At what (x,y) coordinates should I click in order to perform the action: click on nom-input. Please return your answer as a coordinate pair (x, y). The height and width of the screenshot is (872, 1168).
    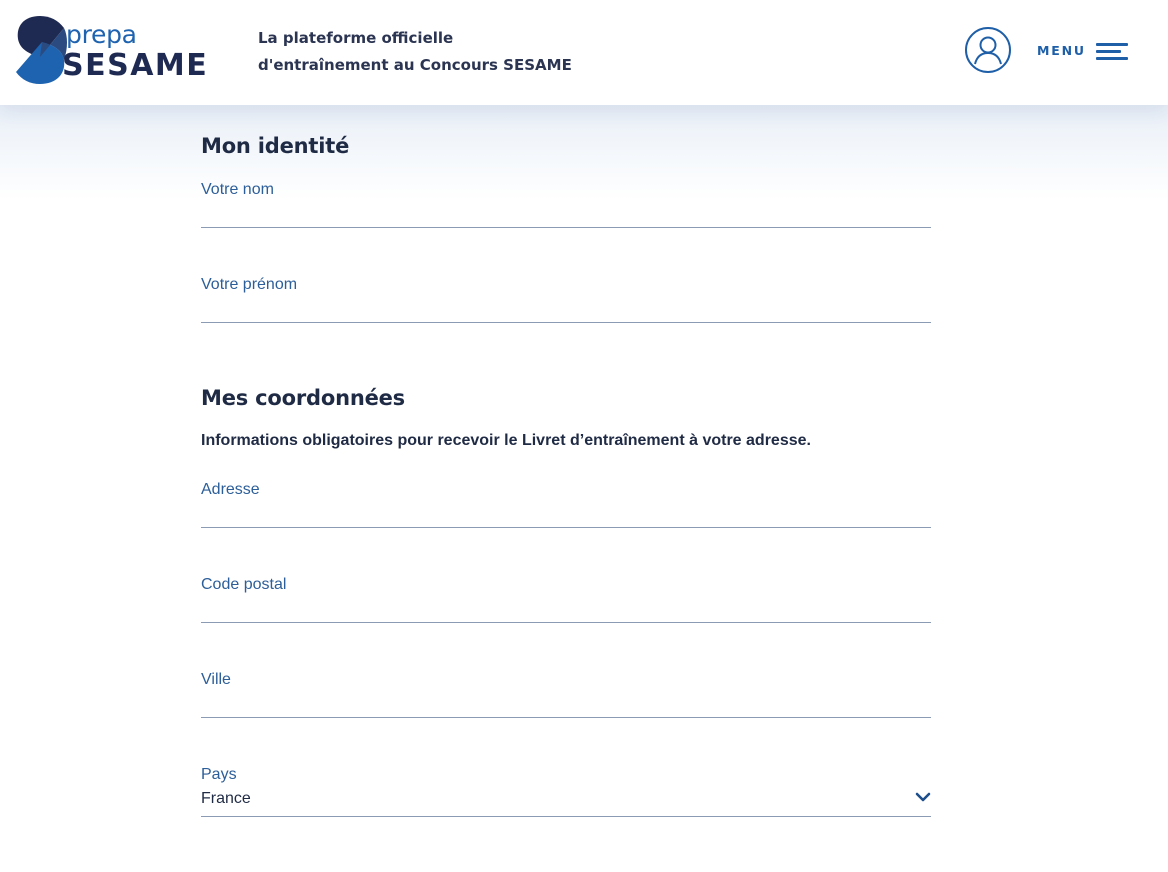
    Looking at the image, I should click on (566, 215).